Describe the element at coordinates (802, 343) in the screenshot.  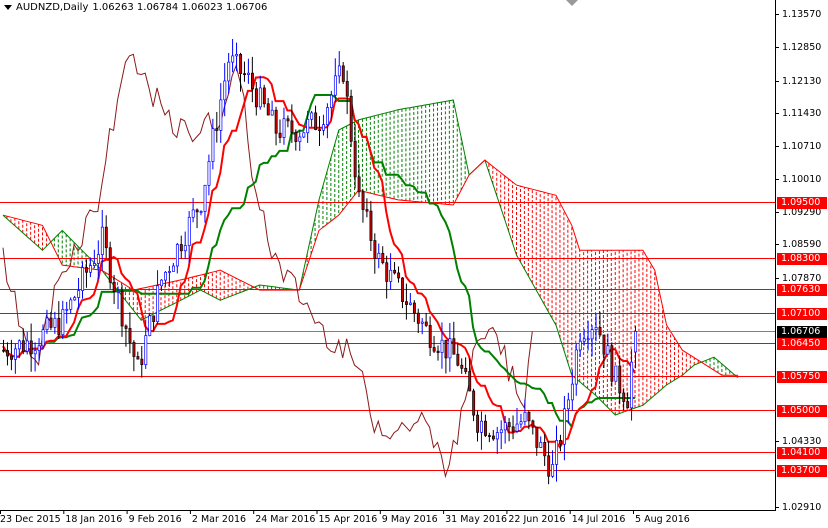
I see `level-price-label: 1.06450` at that location.